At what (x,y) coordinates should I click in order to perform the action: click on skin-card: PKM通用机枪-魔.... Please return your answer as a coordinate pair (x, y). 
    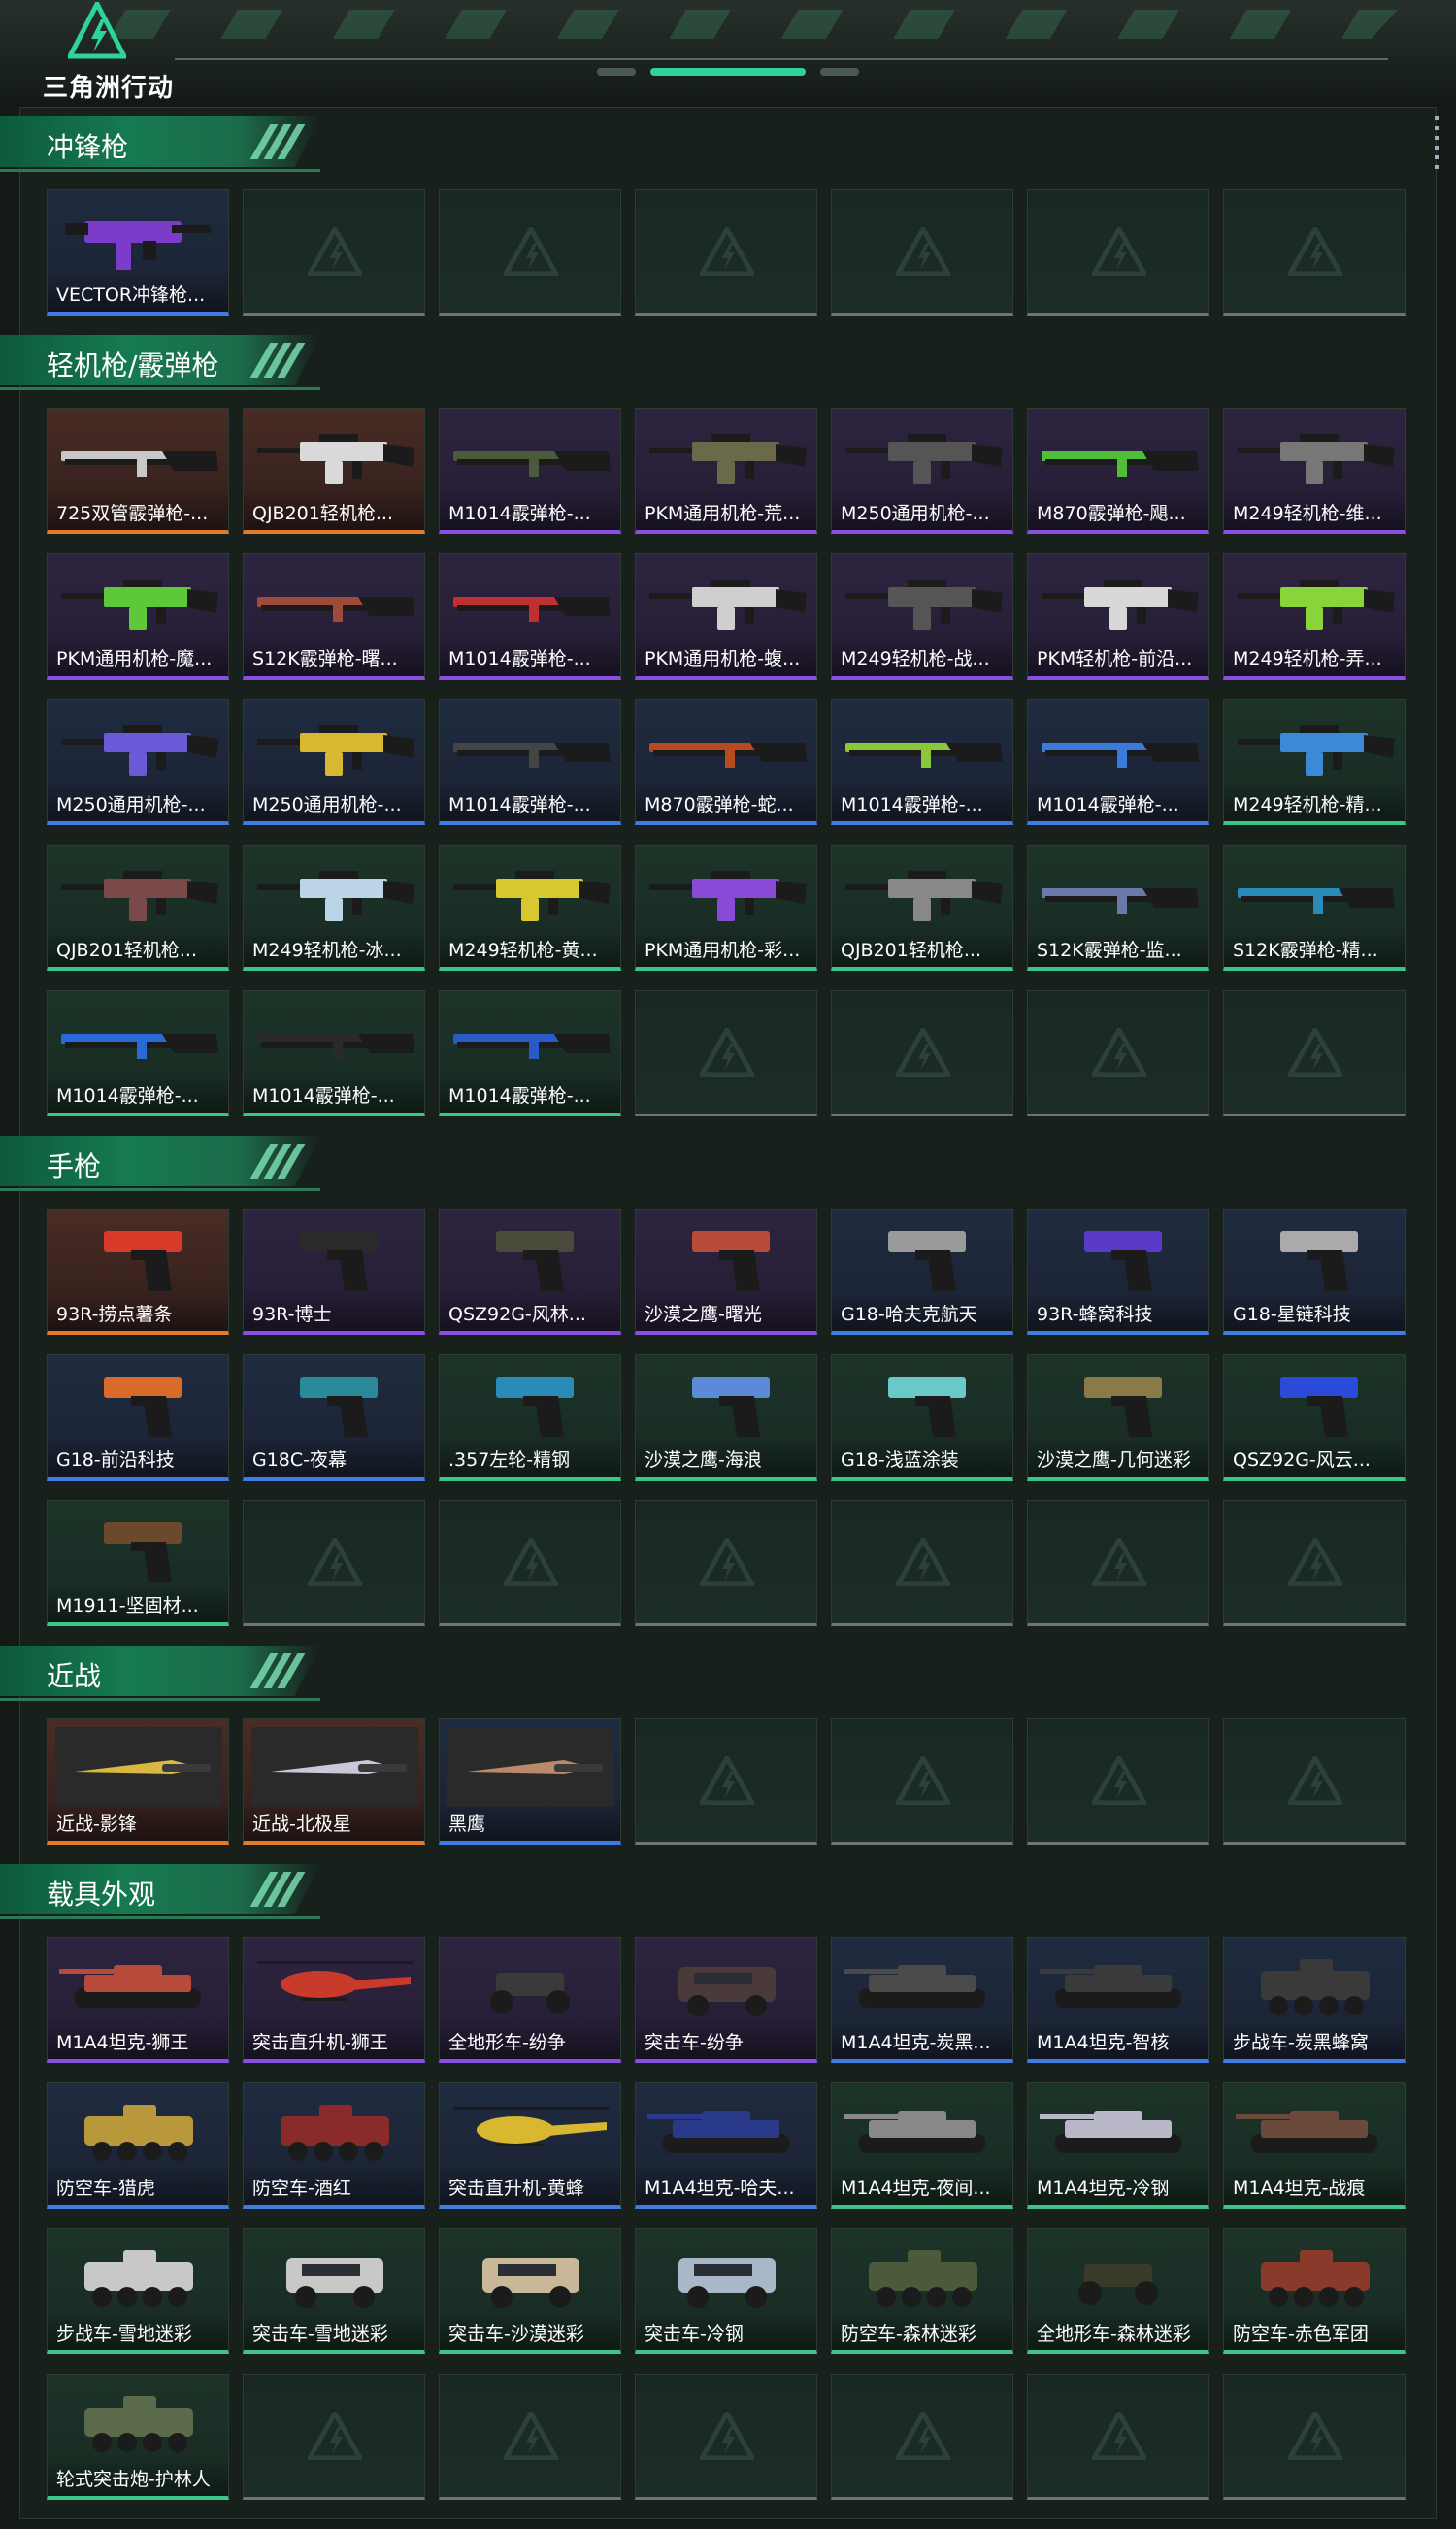
    Looking at the image, I should click on (138, 616).